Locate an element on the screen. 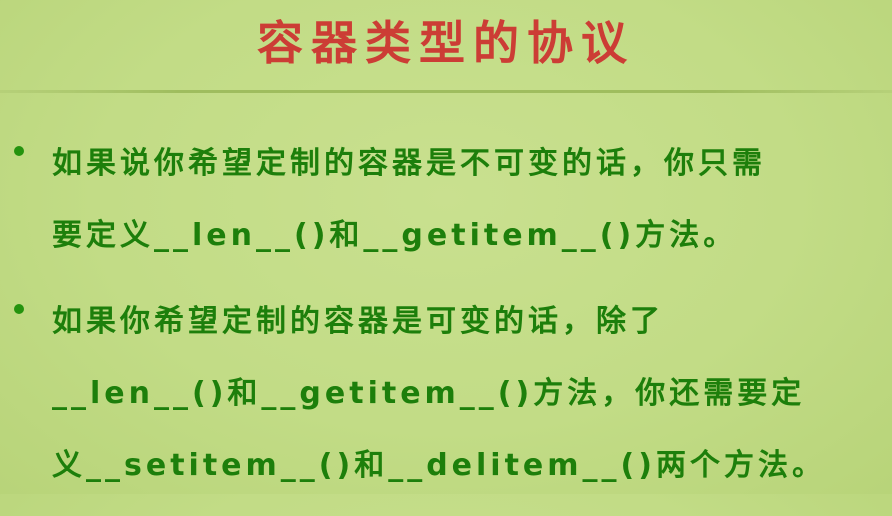  bullet-line: 如果你希望定制的容器是可变的话，除了 is located at coordinates (358, 321).